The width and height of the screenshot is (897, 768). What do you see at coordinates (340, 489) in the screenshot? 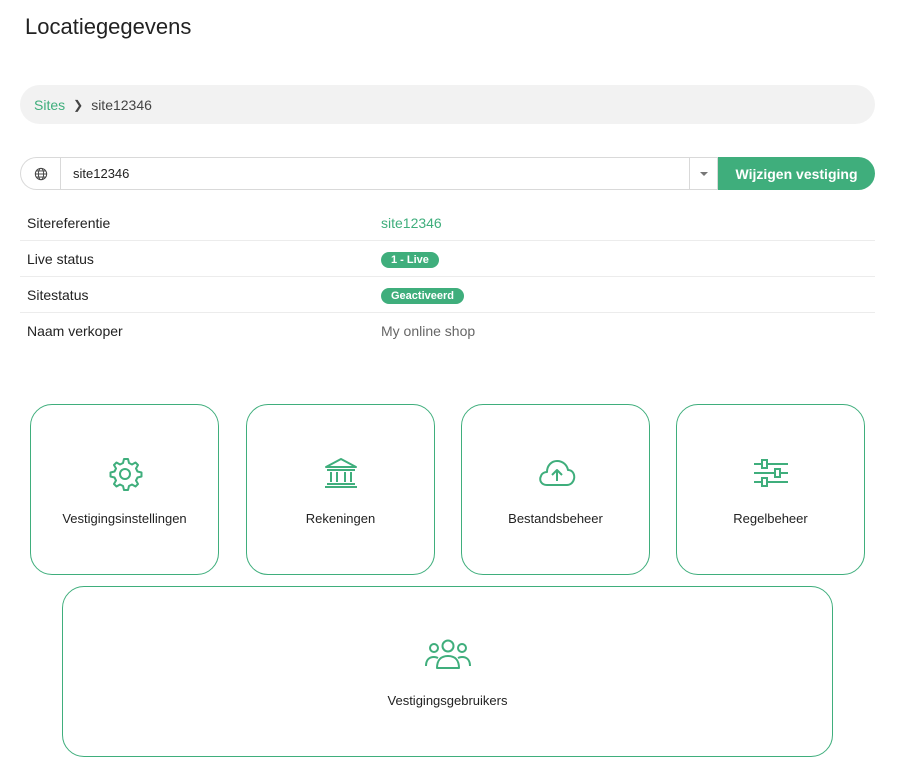
I see `tile-accounts: Rekeningen` at bounding box center [340, 489].